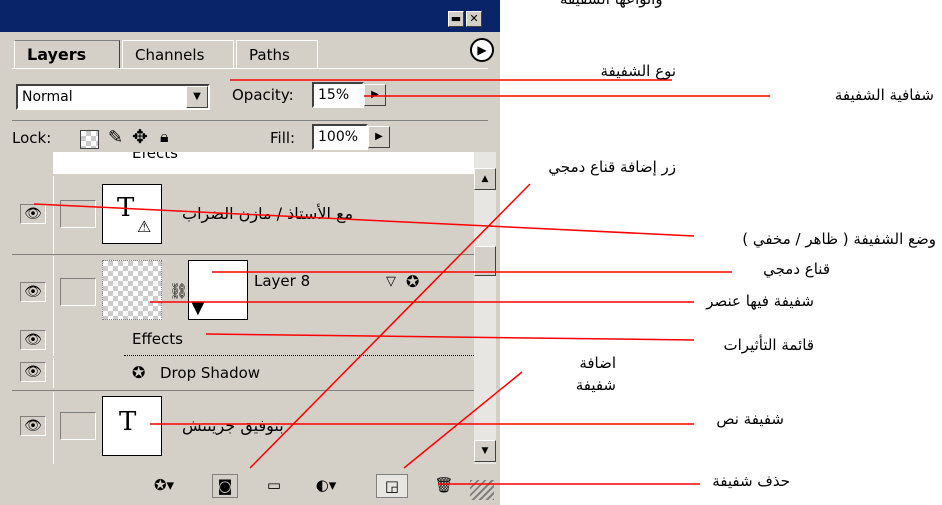 The width and height of the screenshot is (942, 505). Describe the element at coordinates (750, 419) in the screenshot. I see `annotation-text-layer: شفيفة نص` at that location.